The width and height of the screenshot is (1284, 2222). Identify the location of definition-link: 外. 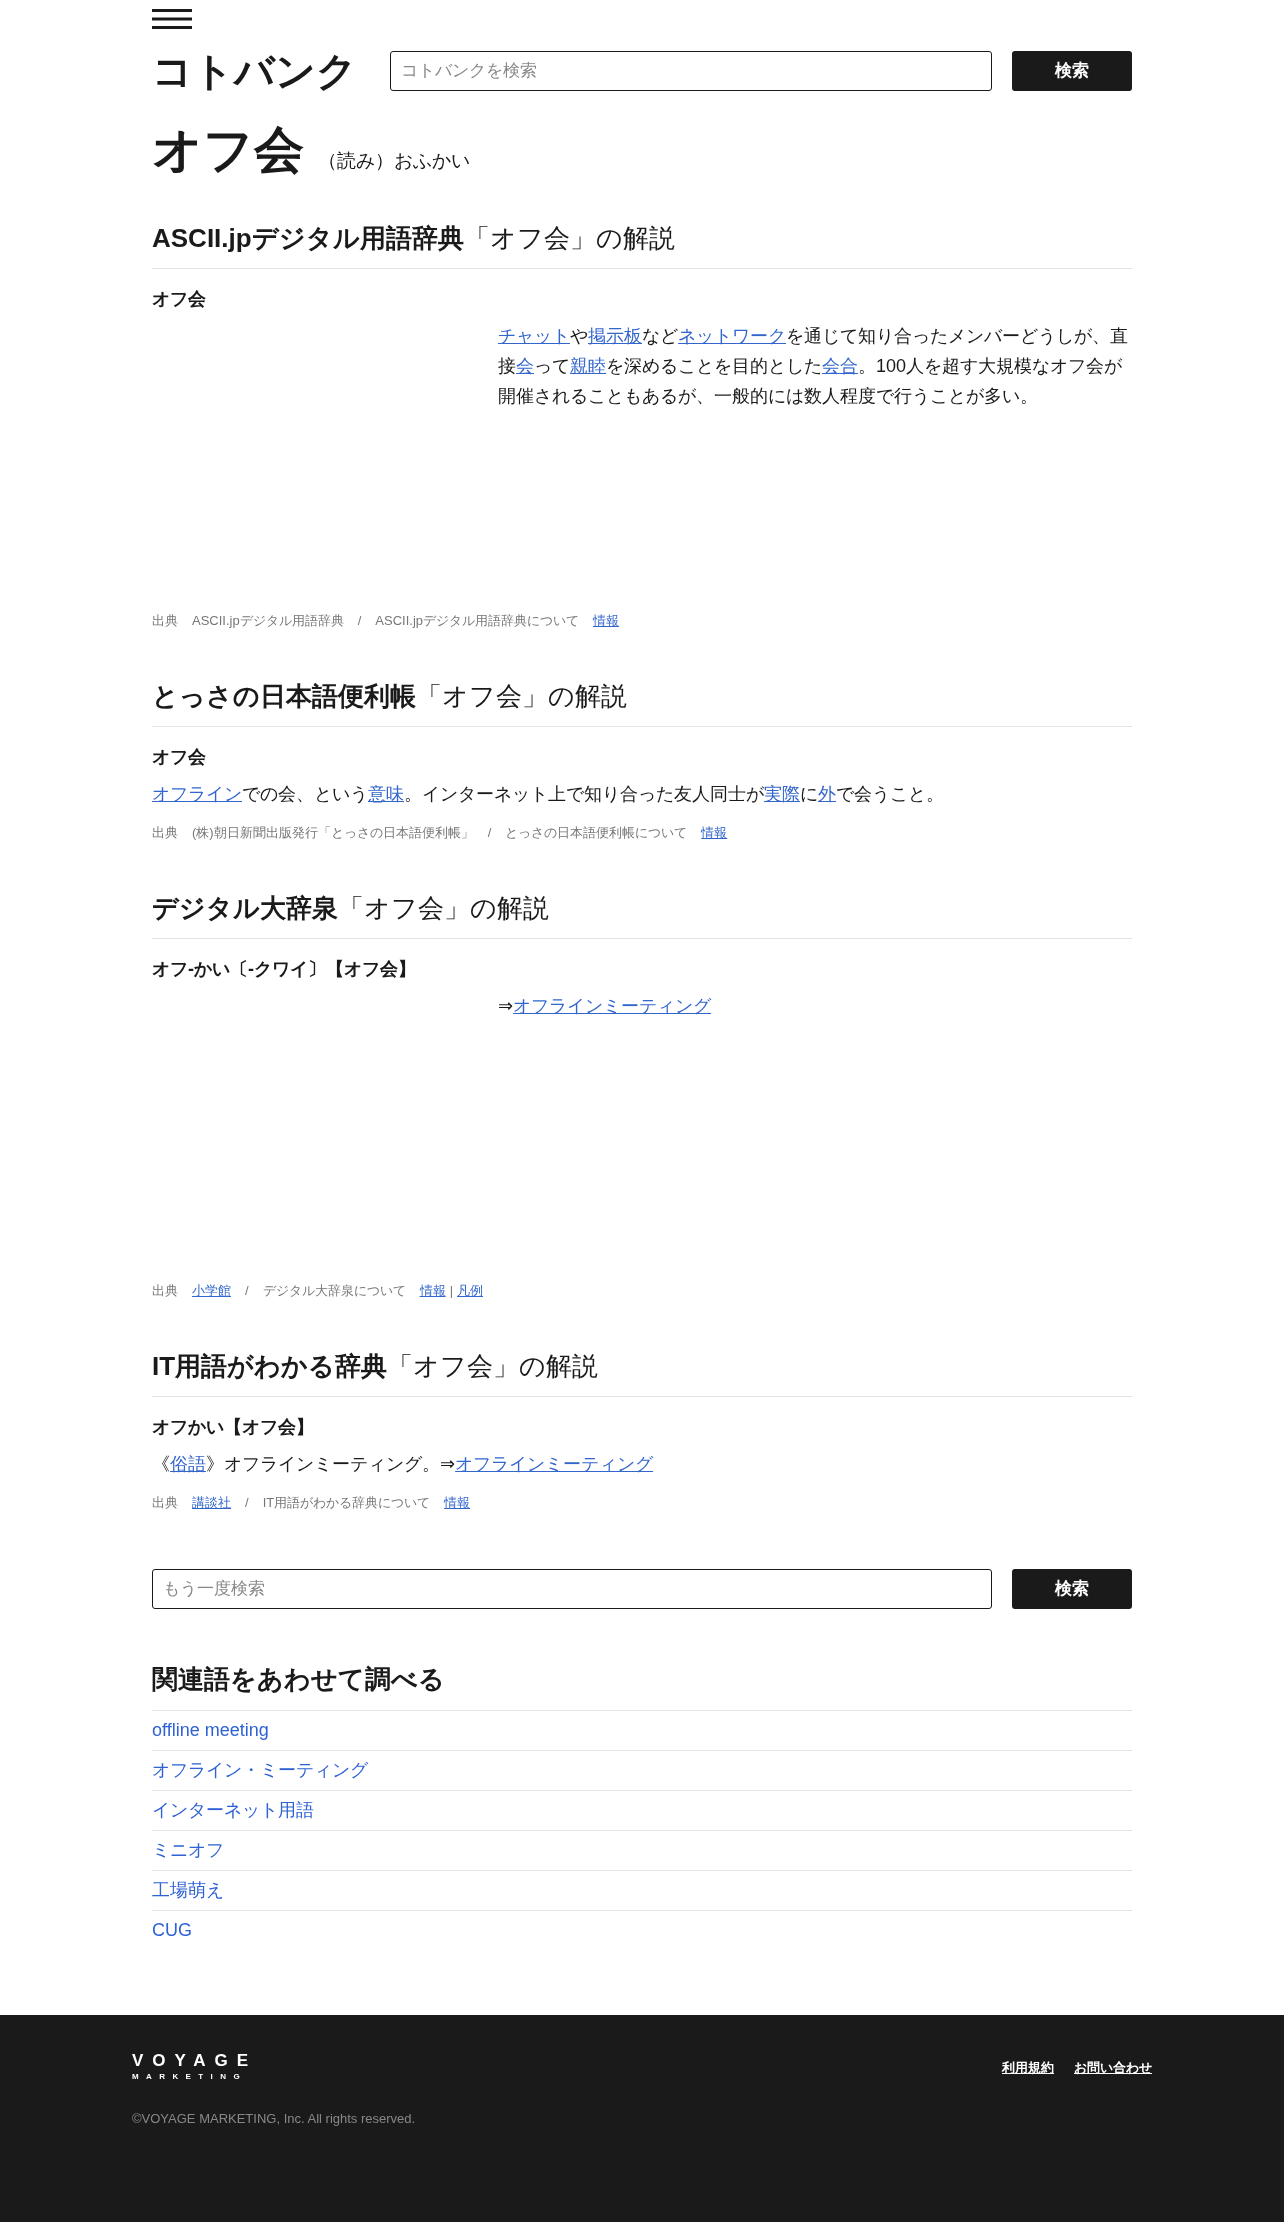
(827, 794).